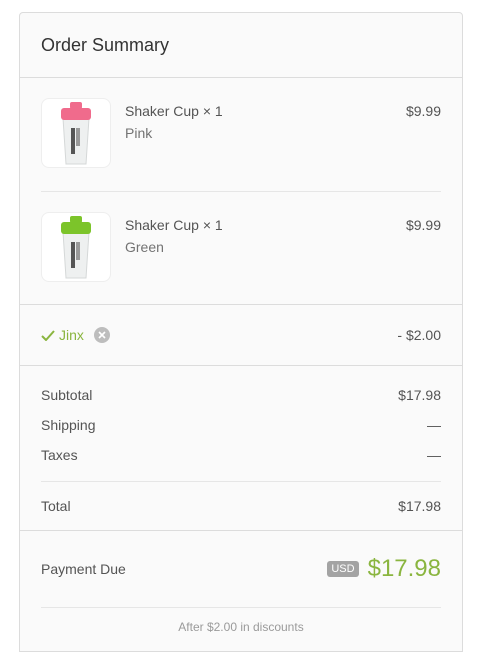 This screenshot has height=652, width=484. What do you see at coordinates (241, 335) in the screenshot?
I see `discount-row: Jinx - $2.00` at bounding box center [241, 335].